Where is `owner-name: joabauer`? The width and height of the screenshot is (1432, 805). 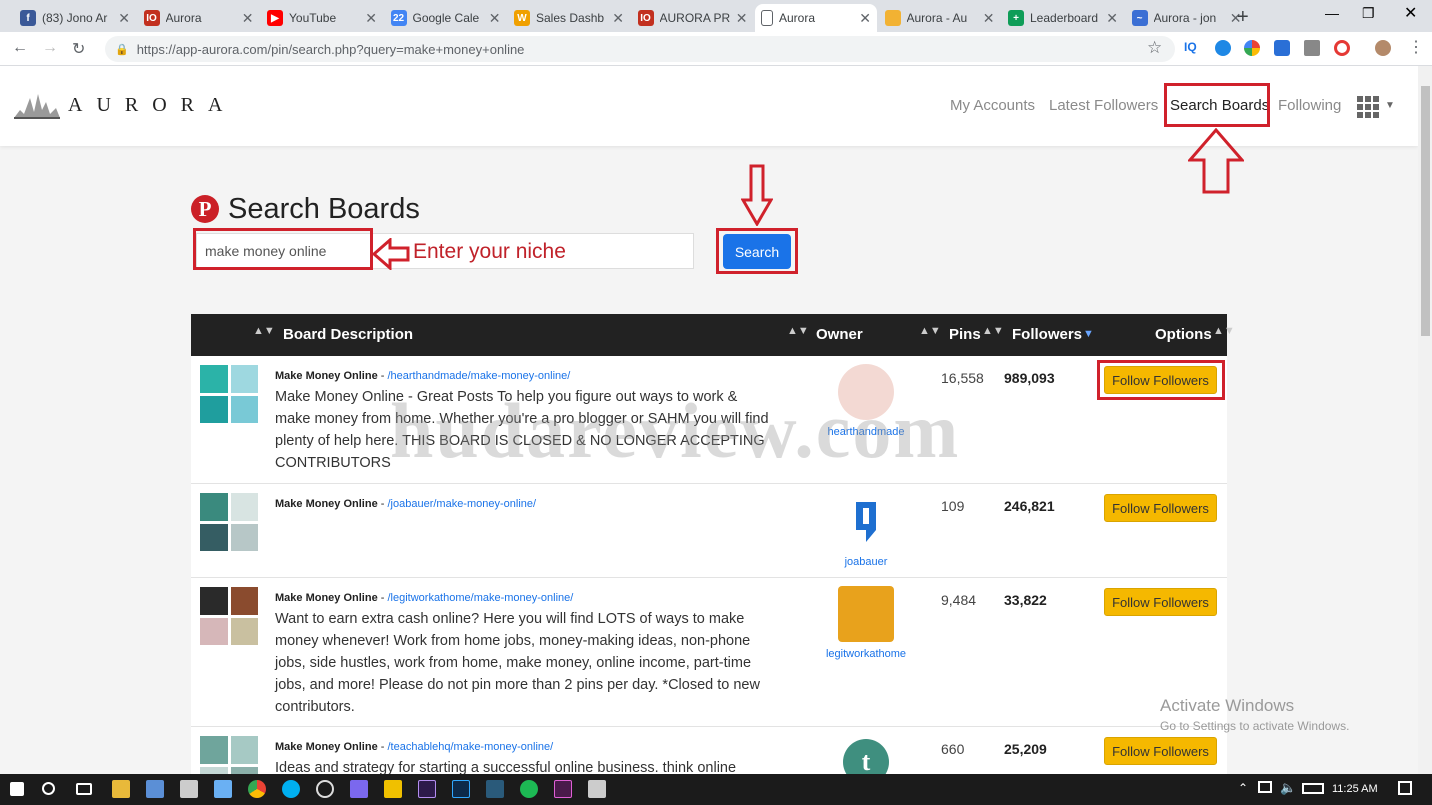 owner-name: joabauer is located at coordinates (866, 562).